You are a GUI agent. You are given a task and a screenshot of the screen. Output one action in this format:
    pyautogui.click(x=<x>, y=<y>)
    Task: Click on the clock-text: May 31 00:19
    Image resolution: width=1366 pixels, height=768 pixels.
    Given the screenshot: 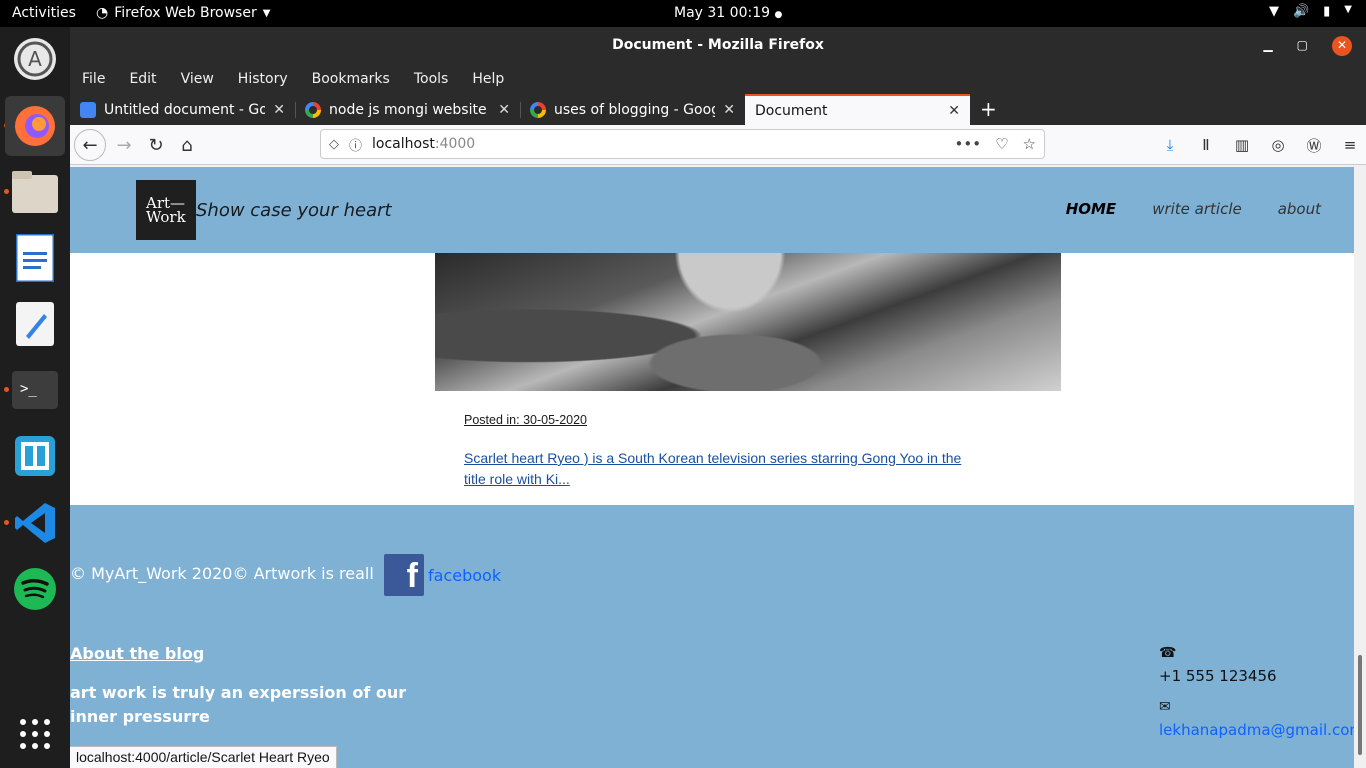 What is the action you would take?
    pyautogui.click(x=722, y=13)
    